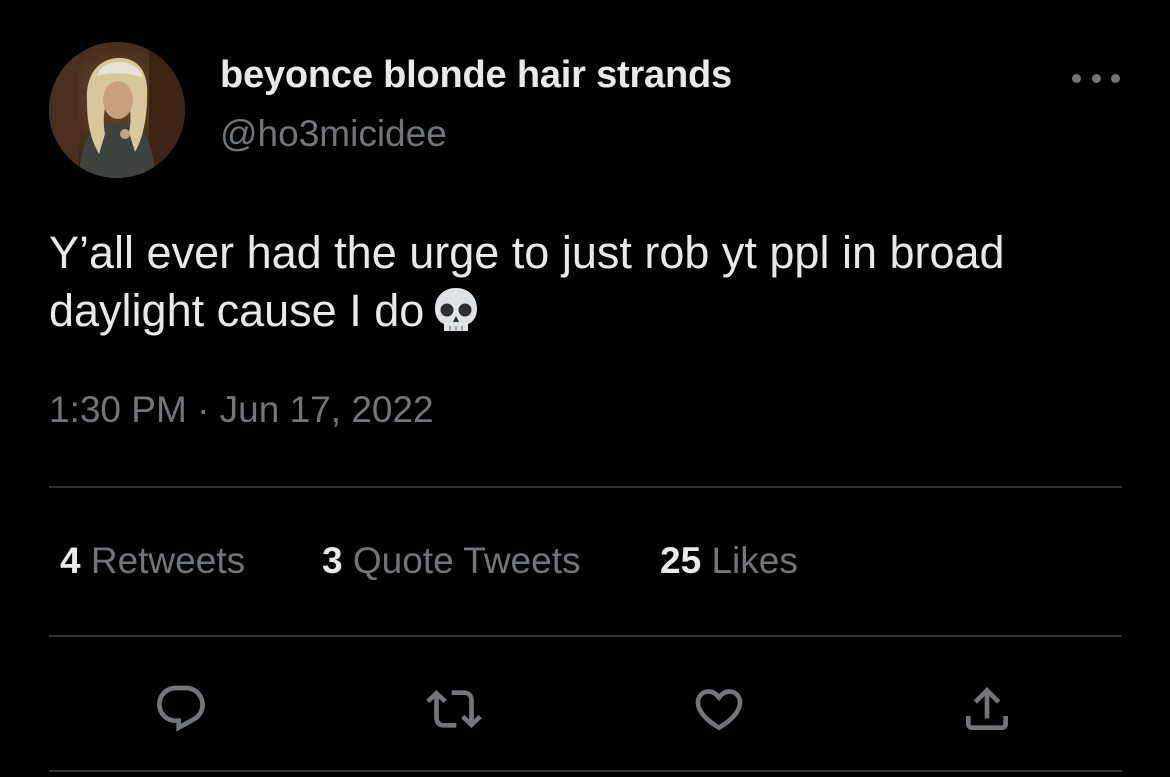 The height and width of the screenshot is (777, 1170). Describe the element at coordinates (241, 410) in the screenshot. I see `tweet-timestamp: 1:30 PM · Jun 17, 2022` at that location.